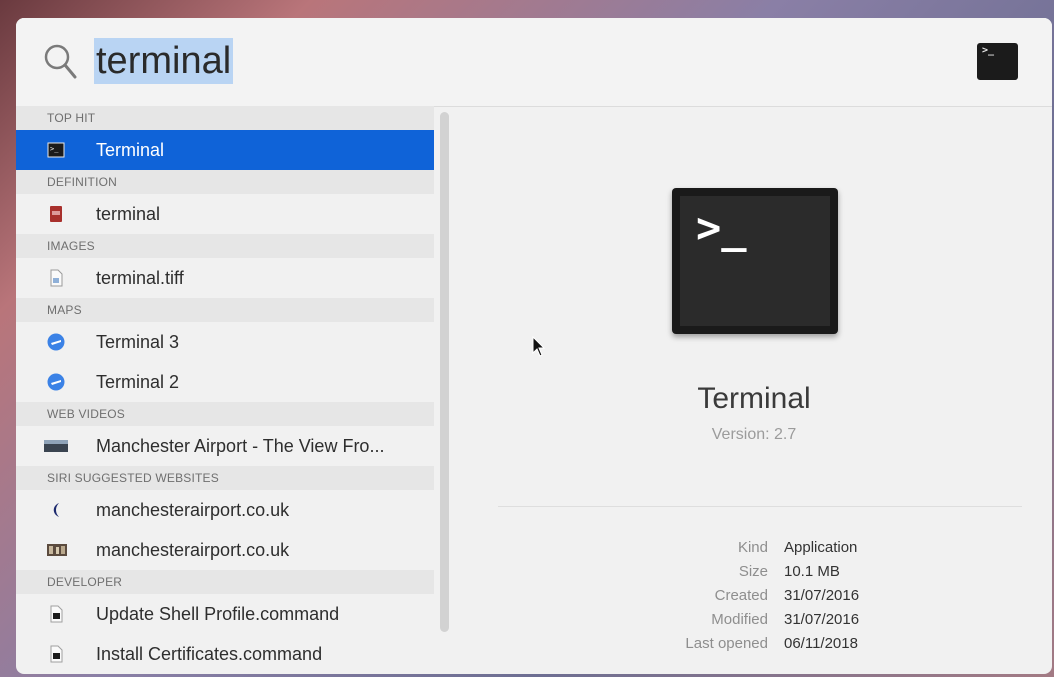 The height and width of the screenshot is (677, 1054). What do you see at coordinates (56, 278) in the screenshot?
I see `image-file-icon` at bounding box center [56, 278].